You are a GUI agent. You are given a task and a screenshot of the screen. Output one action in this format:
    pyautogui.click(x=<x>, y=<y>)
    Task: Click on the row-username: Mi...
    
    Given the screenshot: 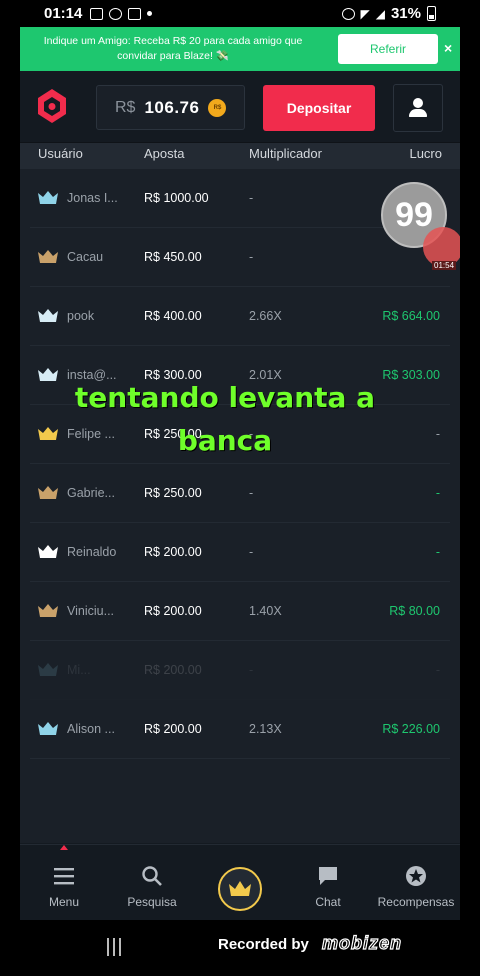 What is the action you would take?
    pyautogui.click(x=79, y=670)
    